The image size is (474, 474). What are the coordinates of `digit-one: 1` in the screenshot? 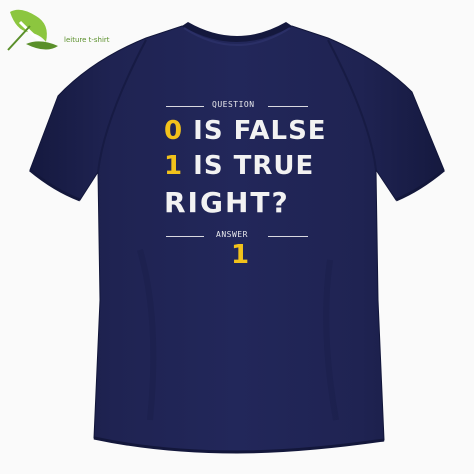 It's located at (174, 166).